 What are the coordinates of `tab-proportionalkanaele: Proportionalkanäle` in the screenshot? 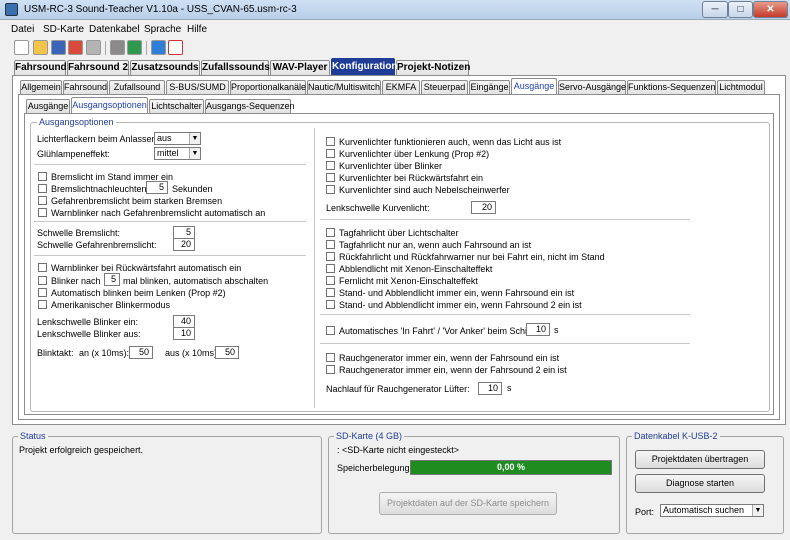 It's located at (268, 87).